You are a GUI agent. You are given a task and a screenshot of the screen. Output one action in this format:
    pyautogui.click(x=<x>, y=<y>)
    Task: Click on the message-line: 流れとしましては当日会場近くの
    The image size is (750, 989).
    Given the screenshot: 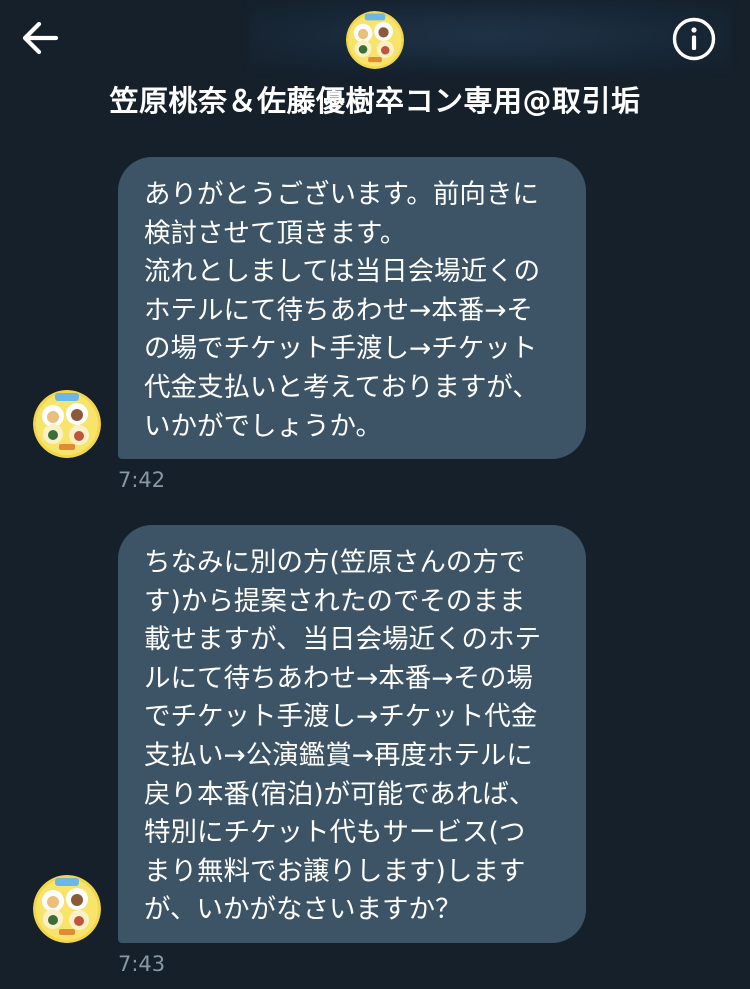 What is the action you would take?
    pyautogui.click(x=342, y=272)
    